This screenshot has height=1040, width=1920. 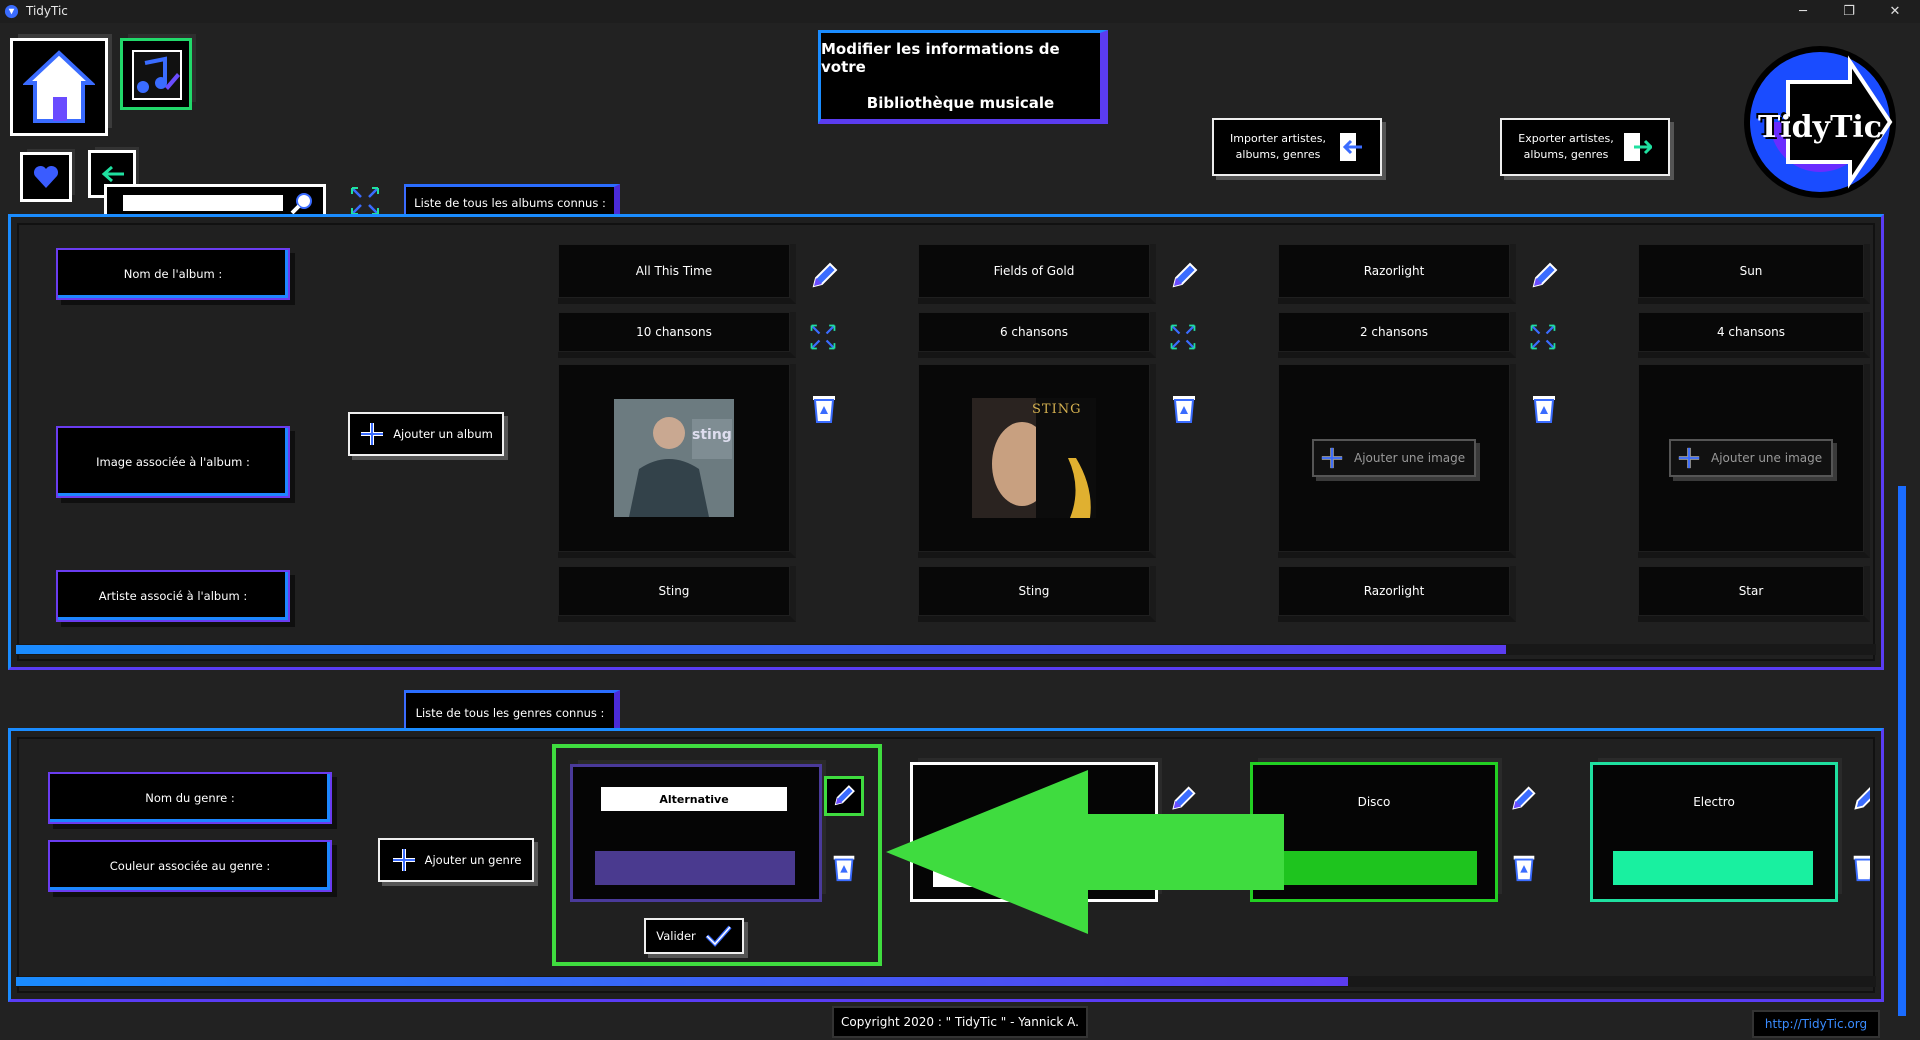 What do you see at coordinates (1714, 832) in the screenshot?
I see `genre-card: Electro` at bounding box center [1714, 832].